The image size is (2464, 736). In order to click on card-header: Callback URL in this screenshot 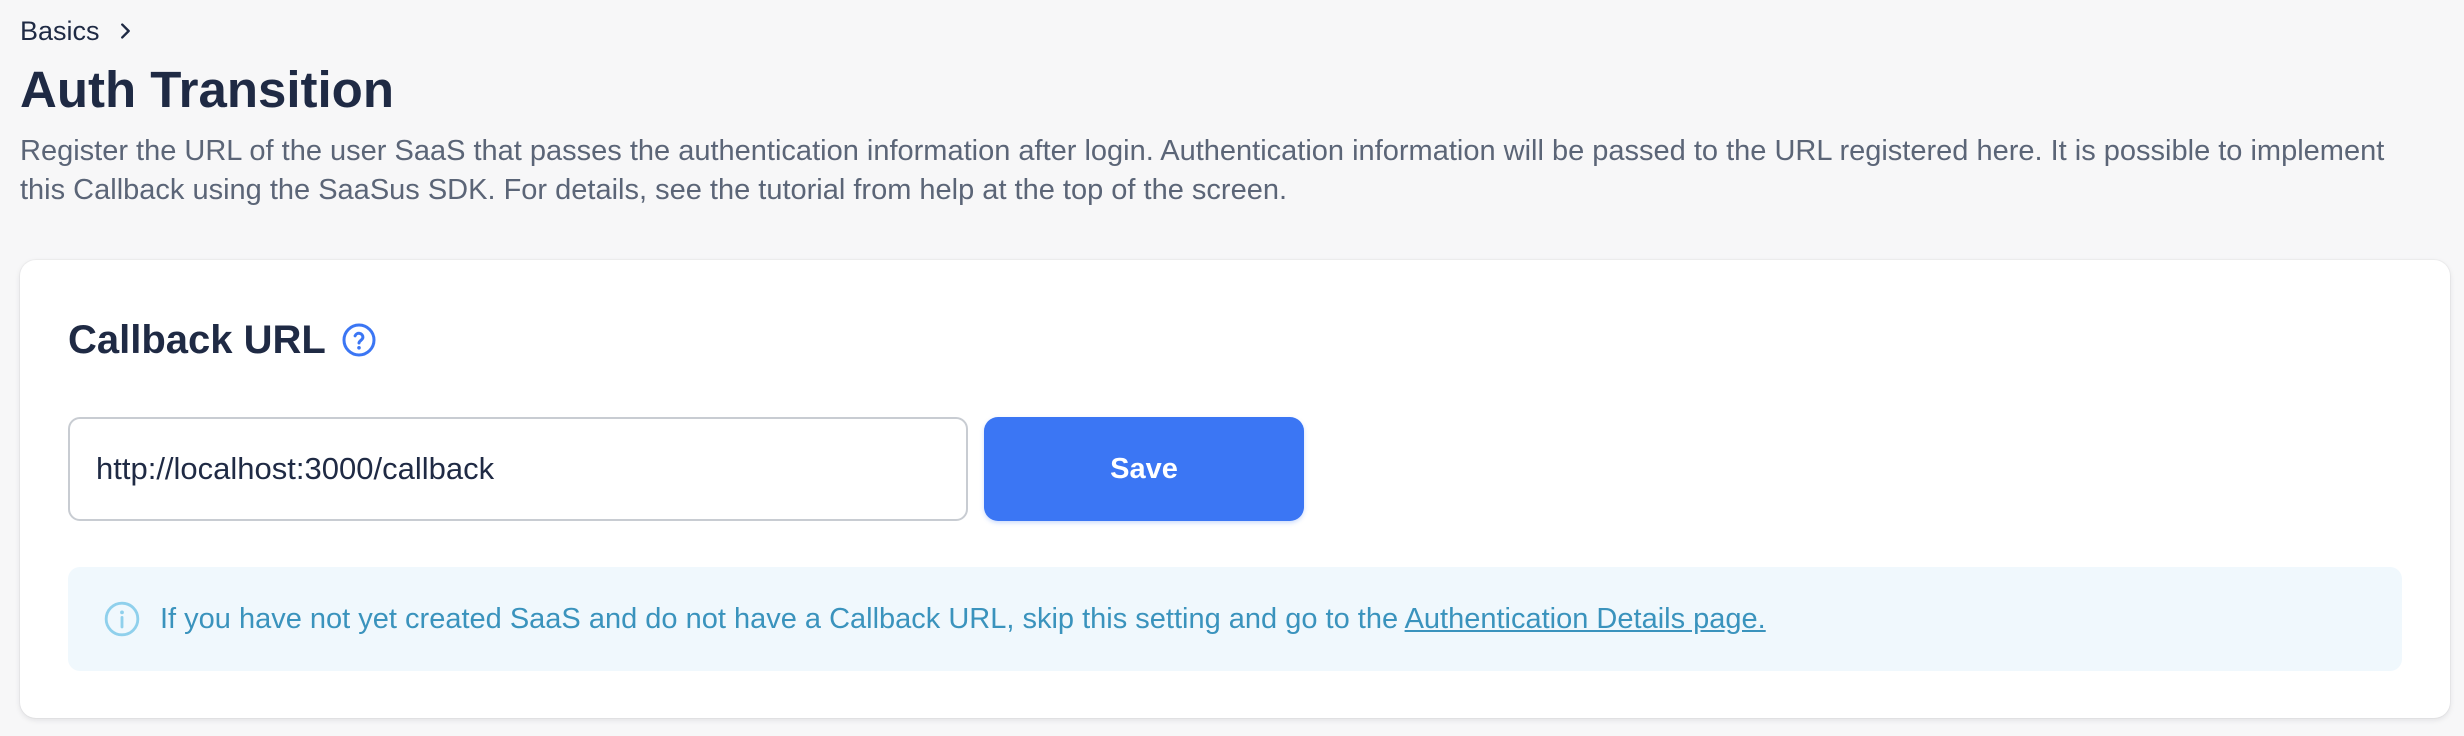, I will do `click(223, 340)`.